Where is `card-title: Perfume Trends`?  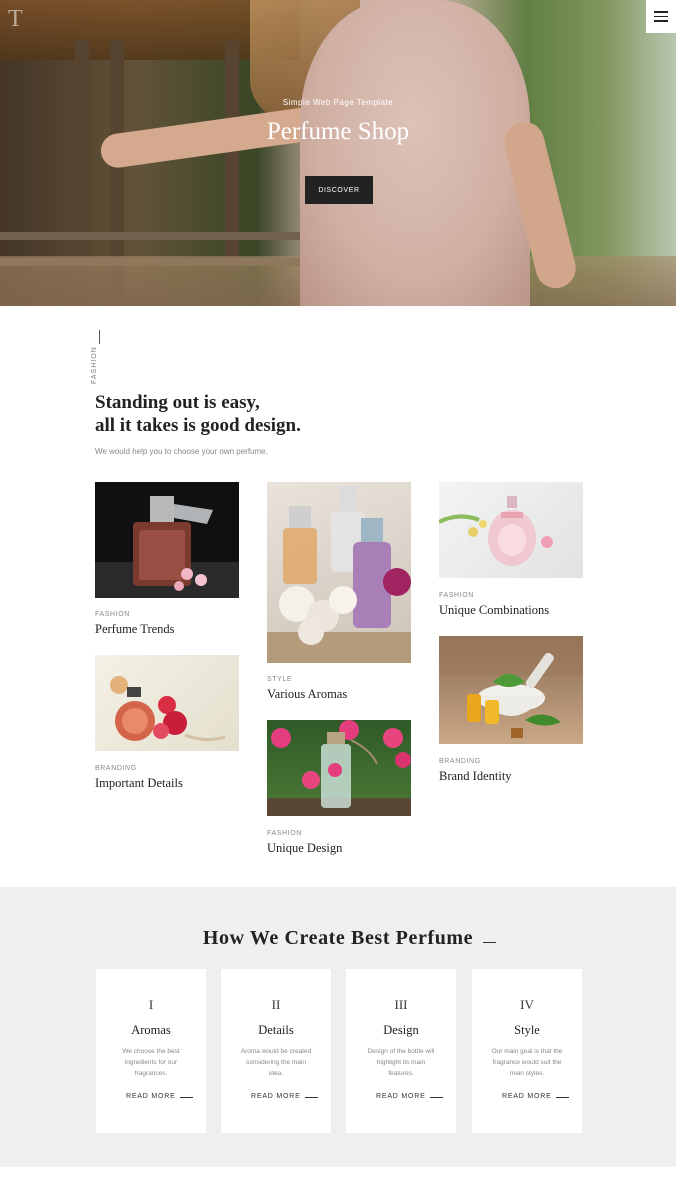 card-title: Perfume Trends is located at coordinates (135, 629).